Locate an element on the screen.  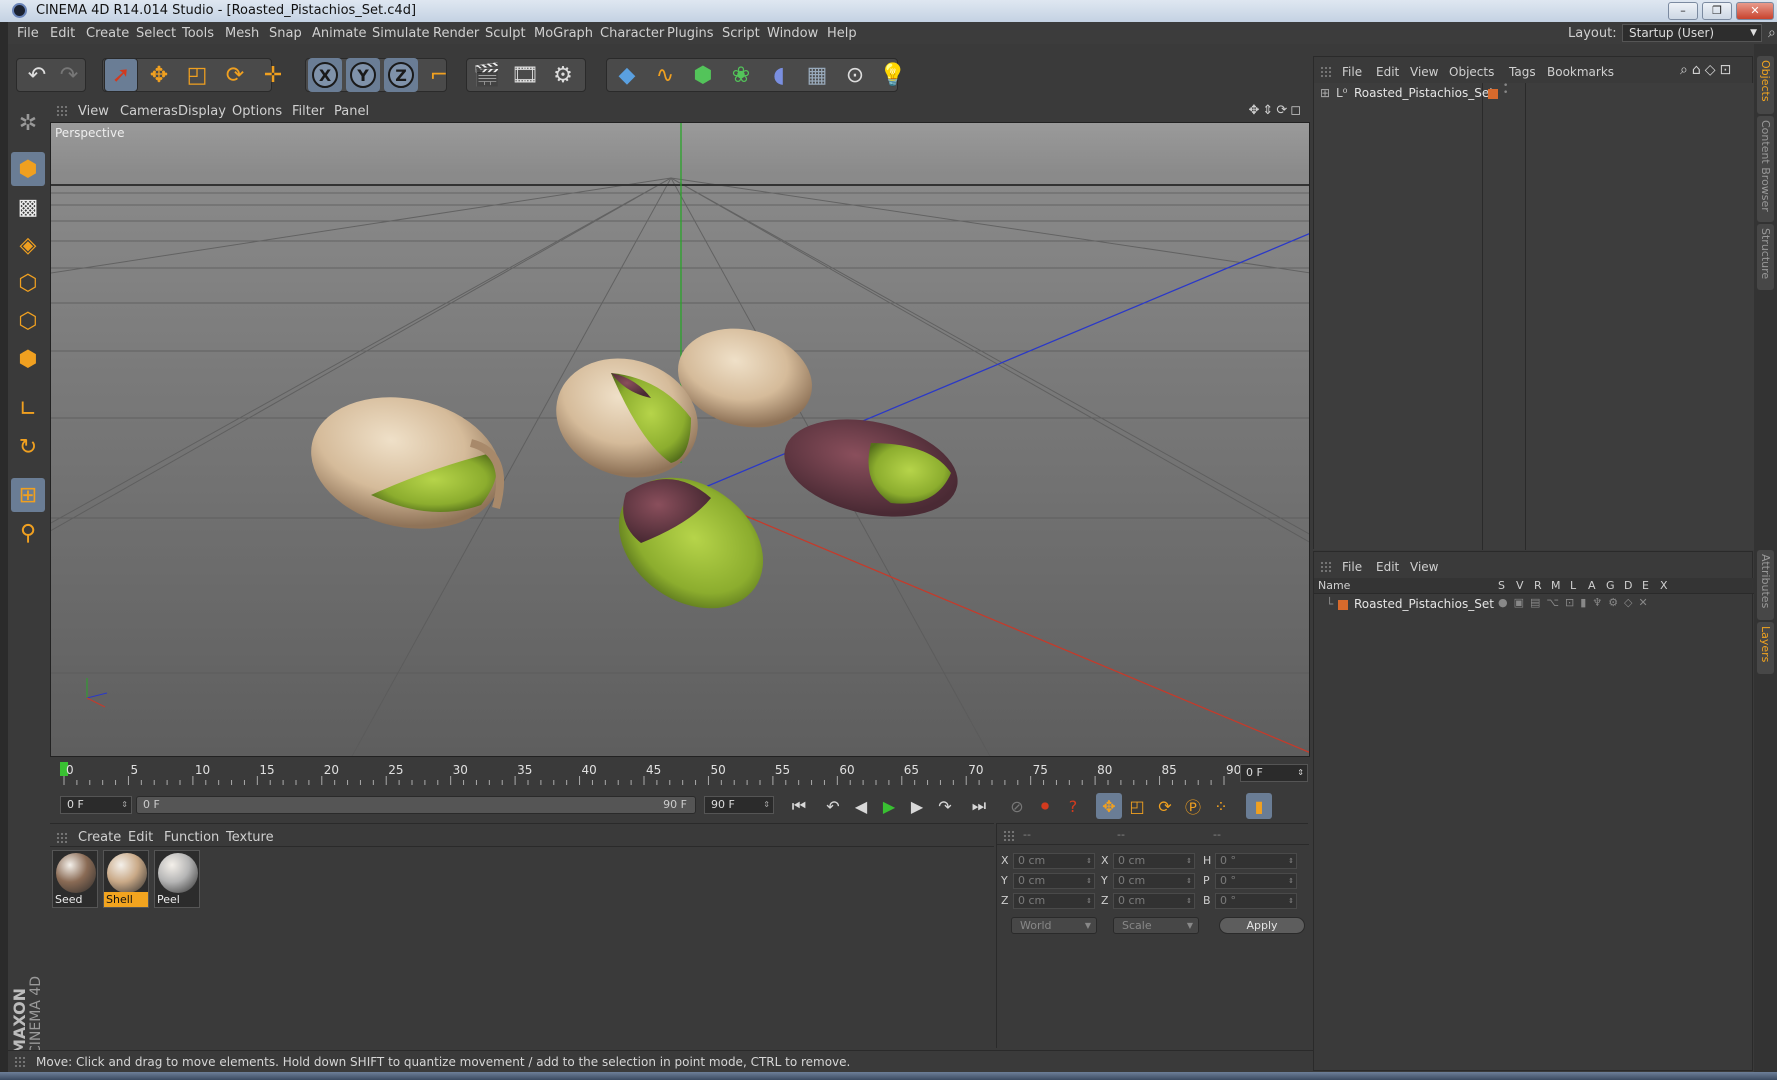
record-scale-icon: ◰ is located at coordinates (1137, 806).